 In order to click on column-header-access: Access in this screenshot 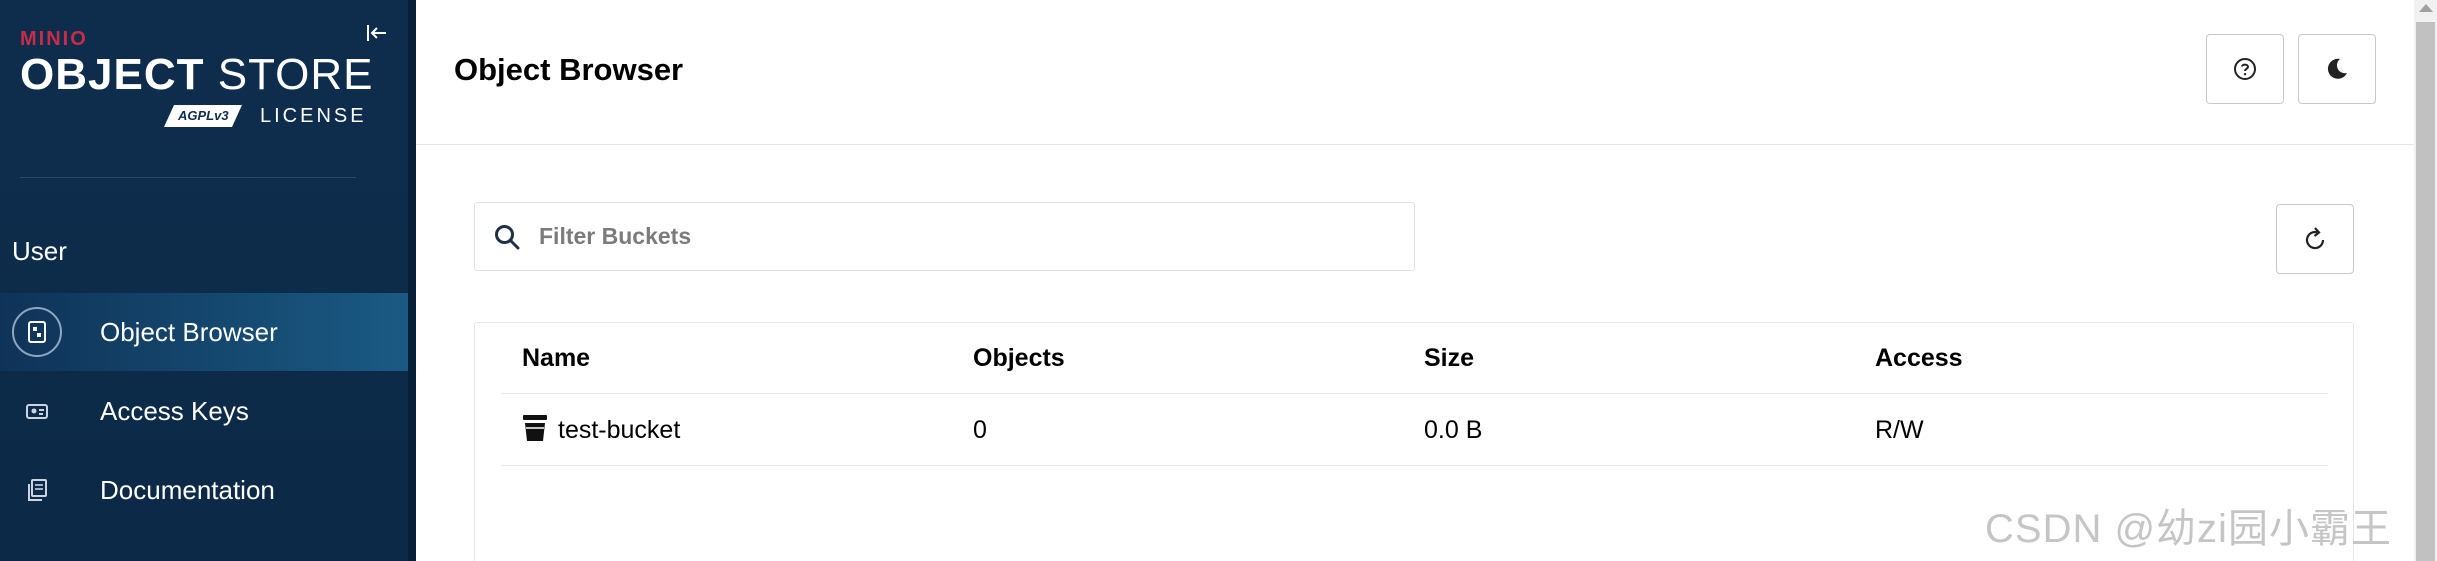, I will do `click(1919, 358)`.